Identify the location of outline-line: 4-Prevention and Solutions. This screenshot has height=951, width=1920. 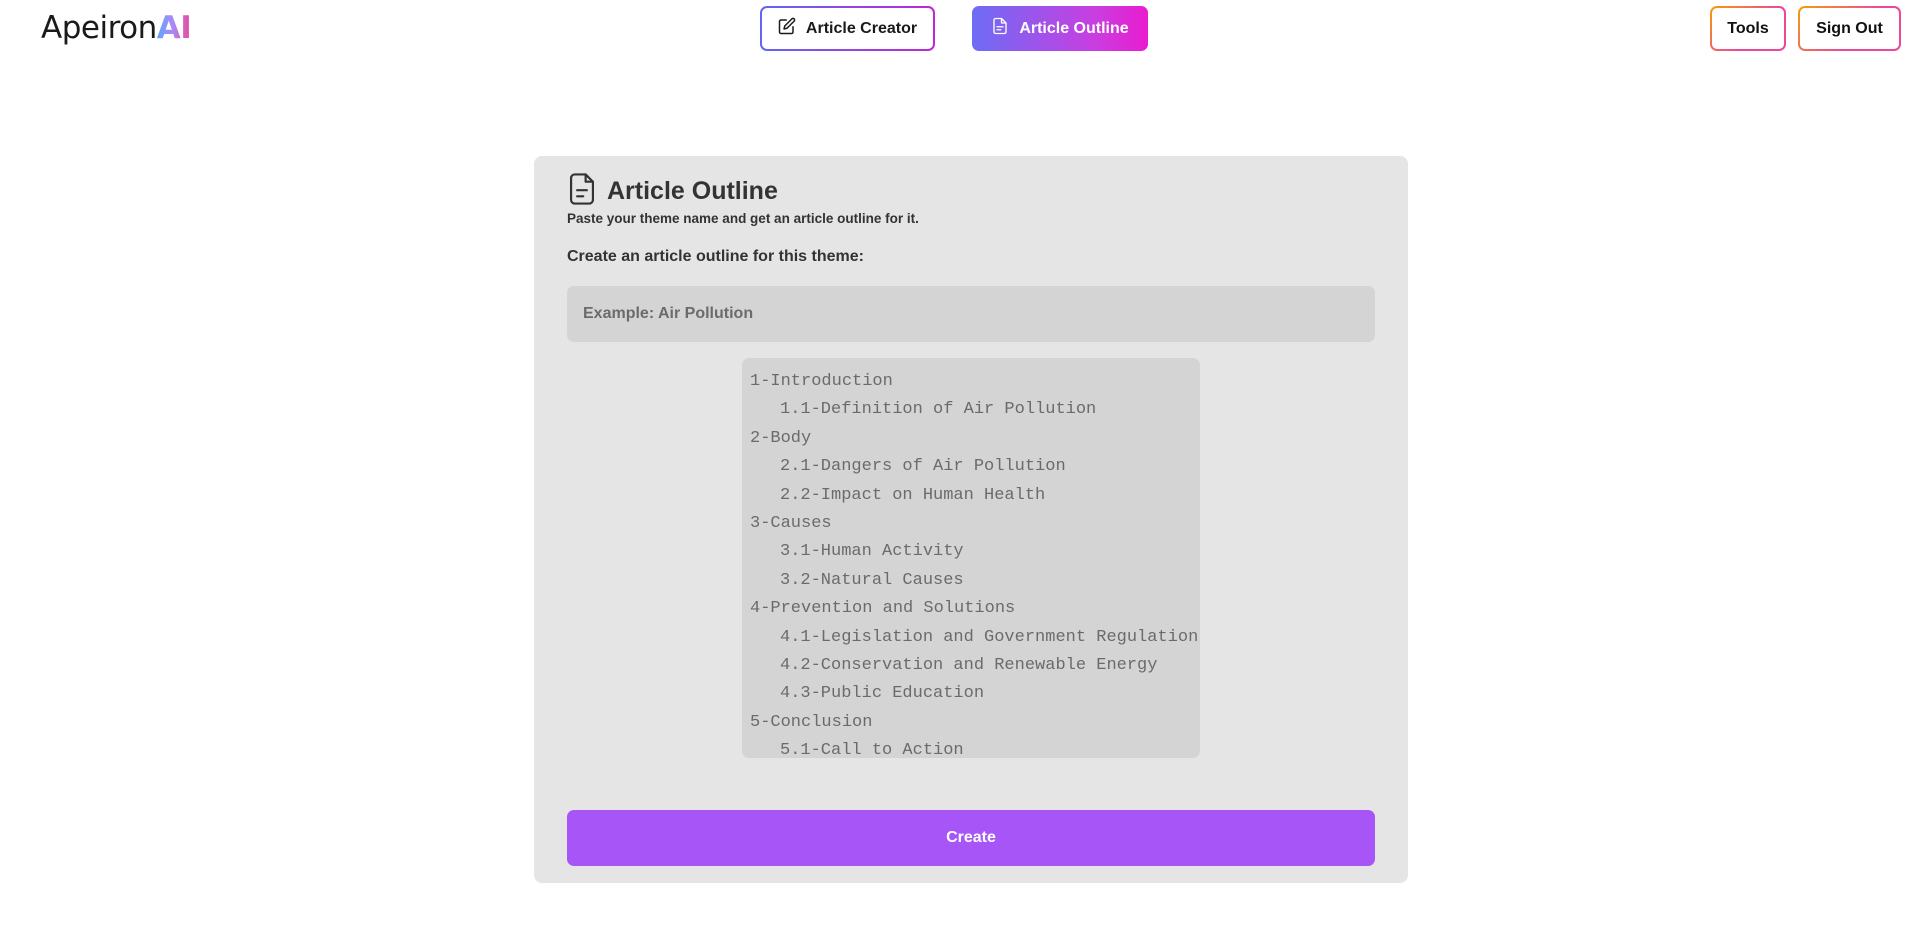
(883, 609).